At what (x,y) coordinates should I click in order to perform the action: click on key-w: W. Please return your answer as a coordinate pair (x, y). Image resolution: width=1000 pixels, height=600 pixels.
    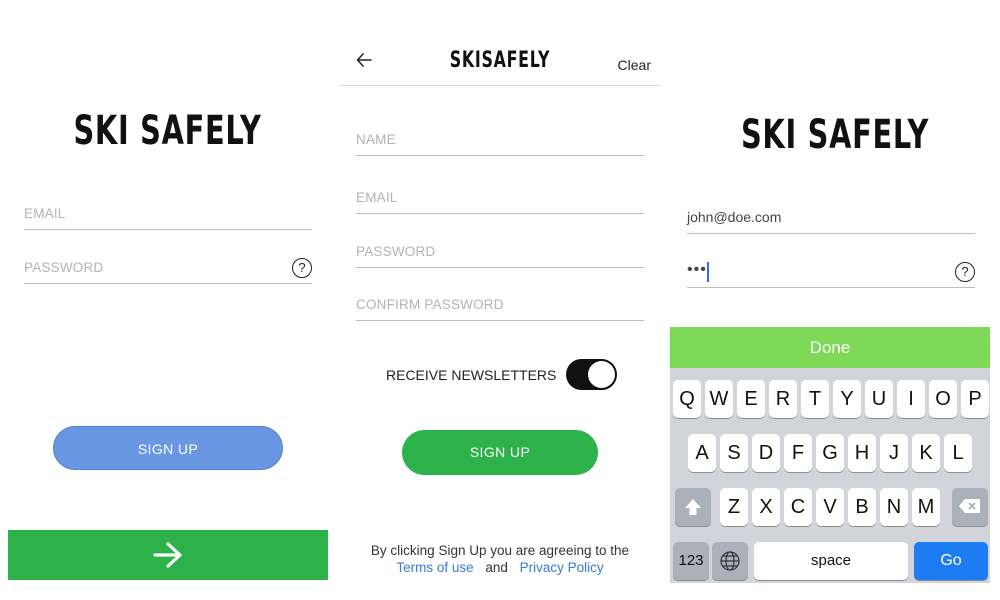
    Looking at the image, I should click on (719, 399).